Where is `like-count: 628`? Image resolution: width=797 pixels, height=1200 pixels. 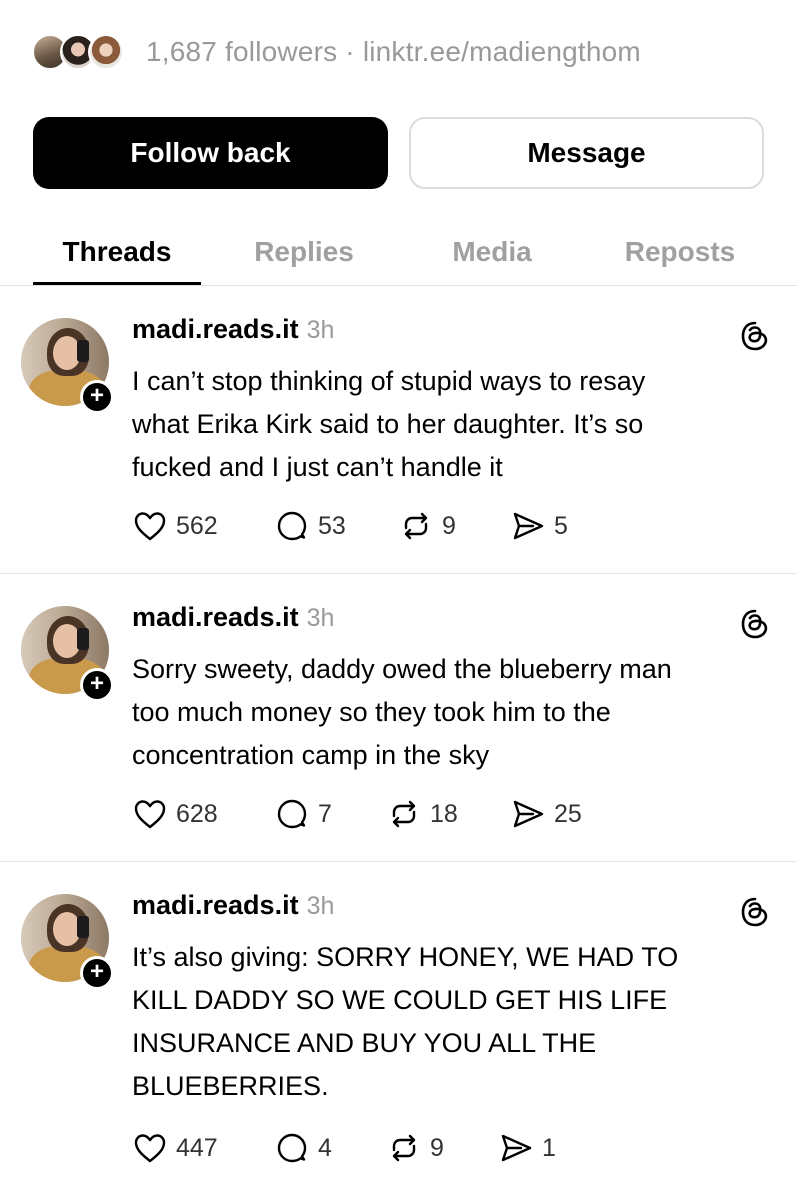 like-count: 628 is located at coordinates (197, 813).